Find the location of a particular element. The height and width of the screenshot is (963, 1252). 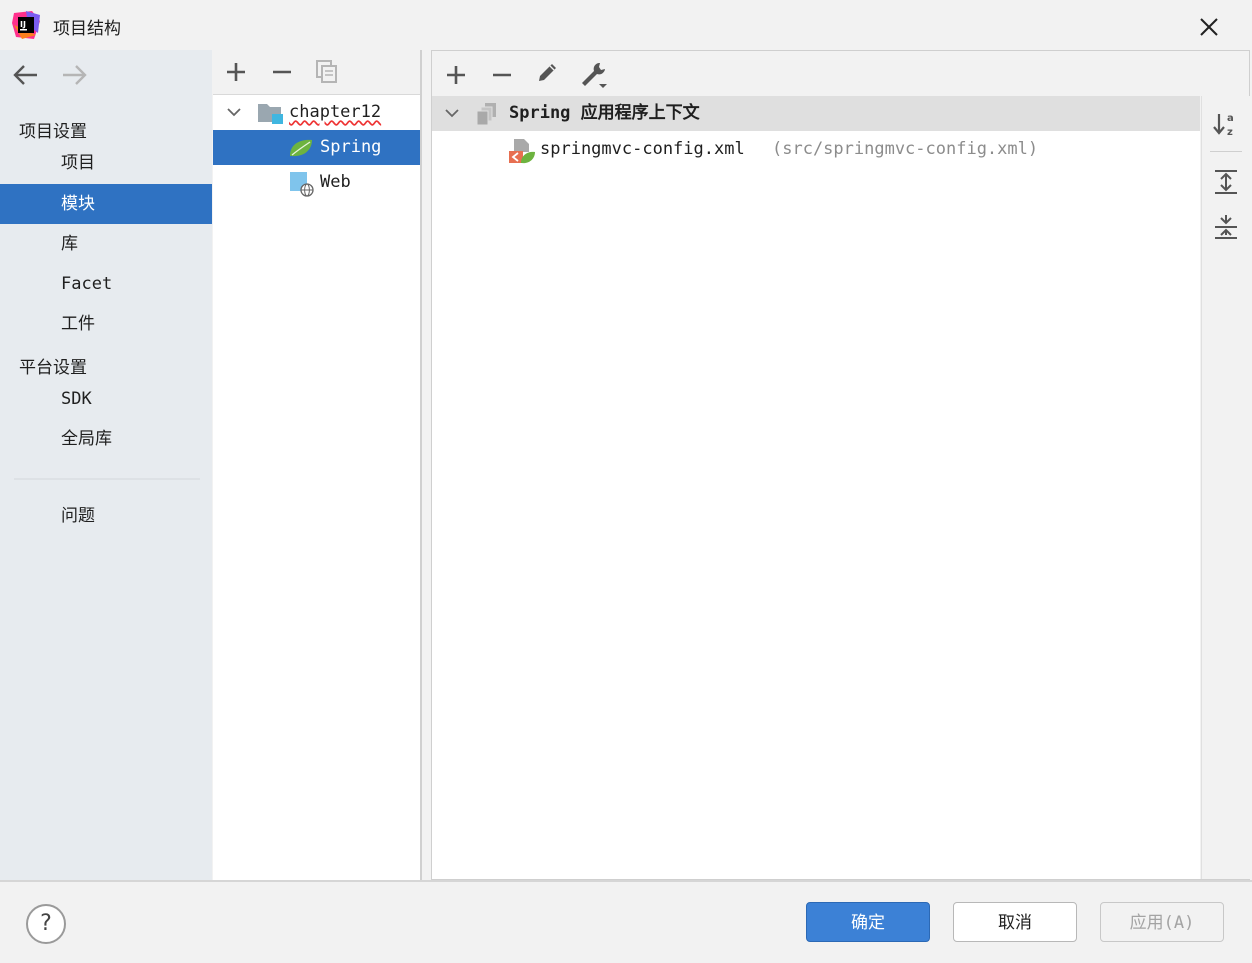

window-title: 项目结构 is located at coordinates (87, 29).